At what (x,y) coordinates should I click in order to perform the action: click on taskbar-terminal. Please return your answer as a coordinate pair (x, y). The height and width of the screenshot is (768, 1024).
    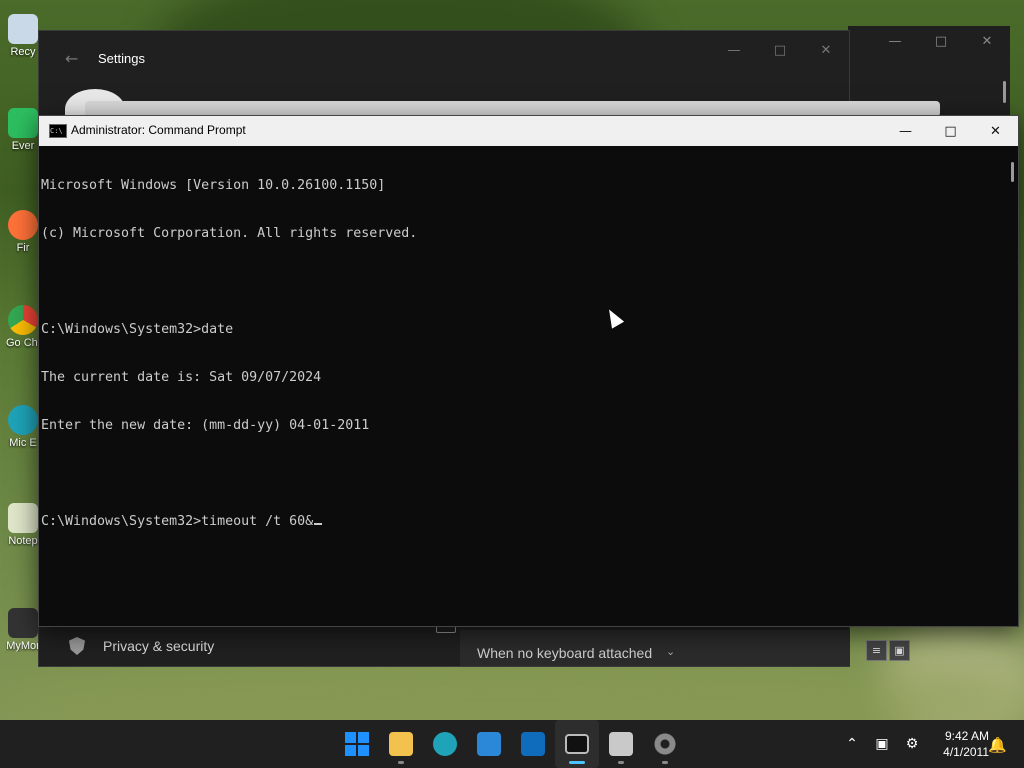
    Looking at the image, I should click on (577, 744).